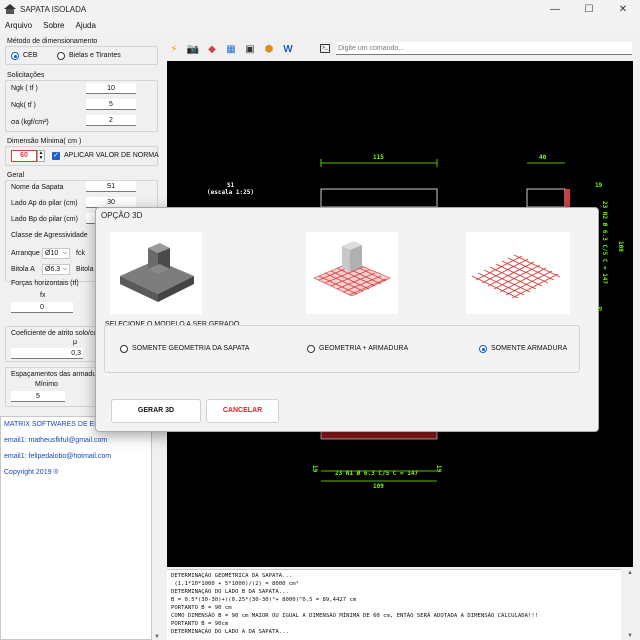 The width and height of the screenshot is (640, 640). What do you see at coordinates (620, 246) in the screenshot?
I see `dim-right-100: 100` at bounding box center [620, 246].